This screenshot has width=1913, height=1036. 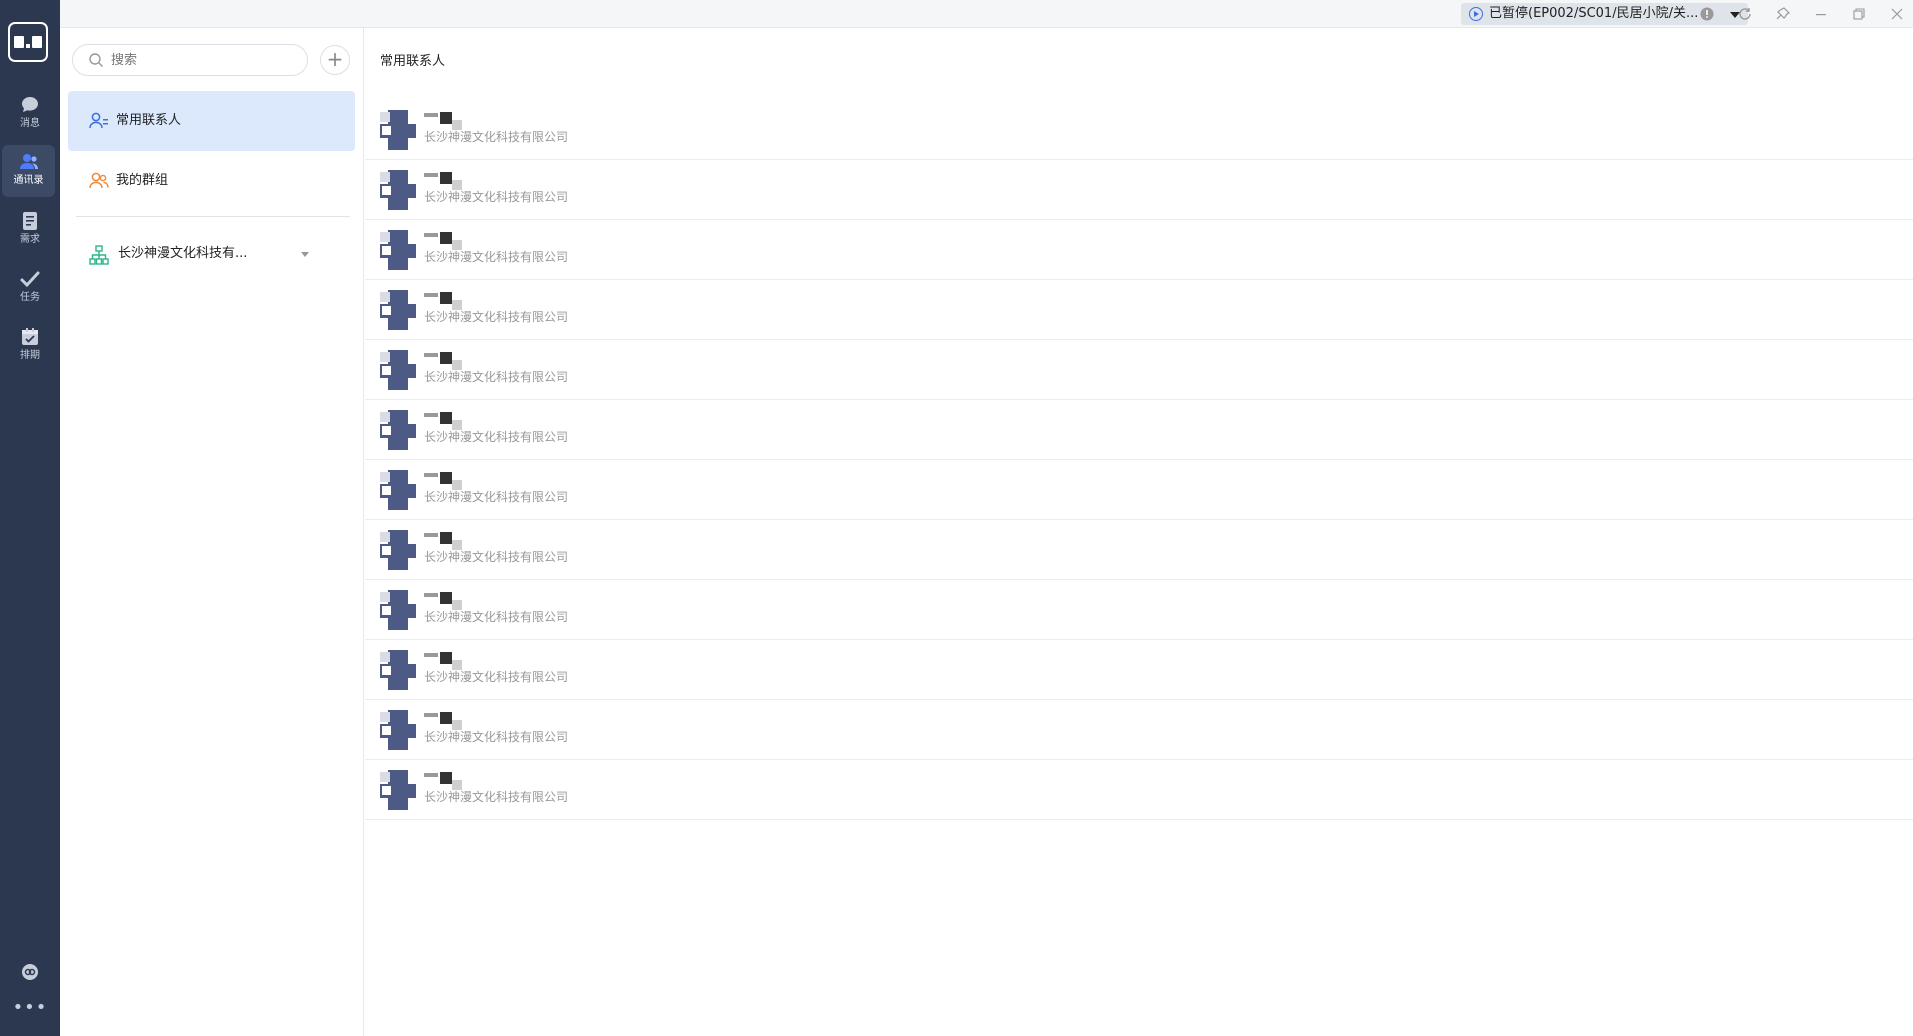 What do you see at coordinates (30, 355) in the screenshot?
I see `nav-label: 排期` at bounding box center [30, 355].